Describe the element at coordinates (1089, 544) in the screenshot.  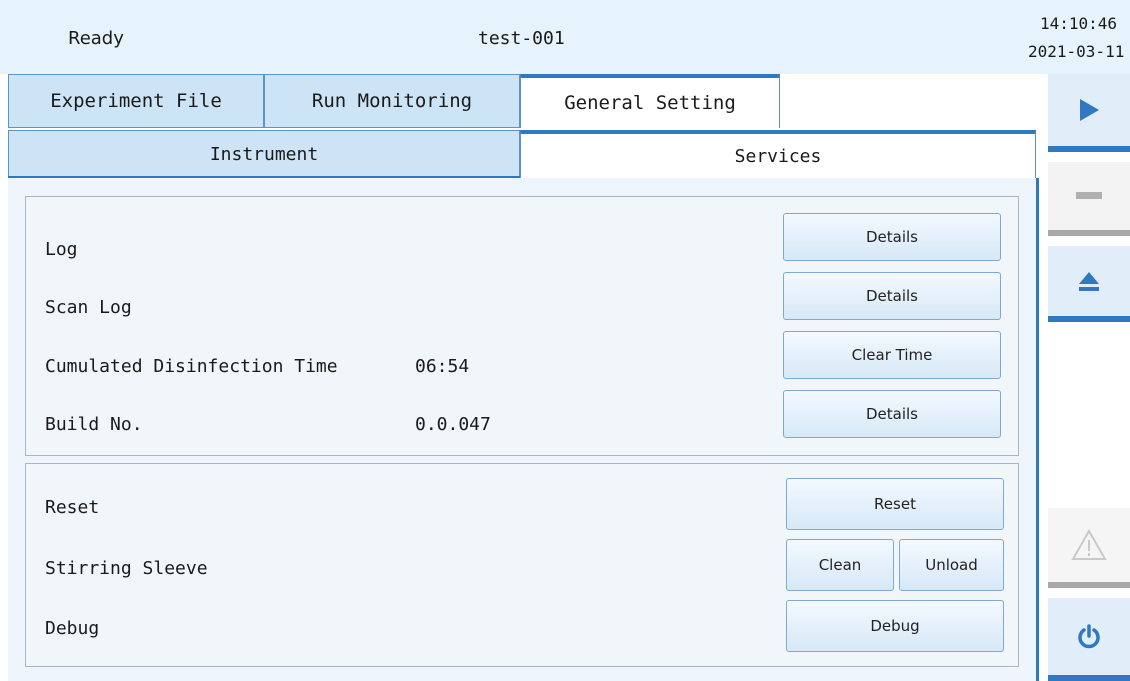
I see `warning-icon` at that location.